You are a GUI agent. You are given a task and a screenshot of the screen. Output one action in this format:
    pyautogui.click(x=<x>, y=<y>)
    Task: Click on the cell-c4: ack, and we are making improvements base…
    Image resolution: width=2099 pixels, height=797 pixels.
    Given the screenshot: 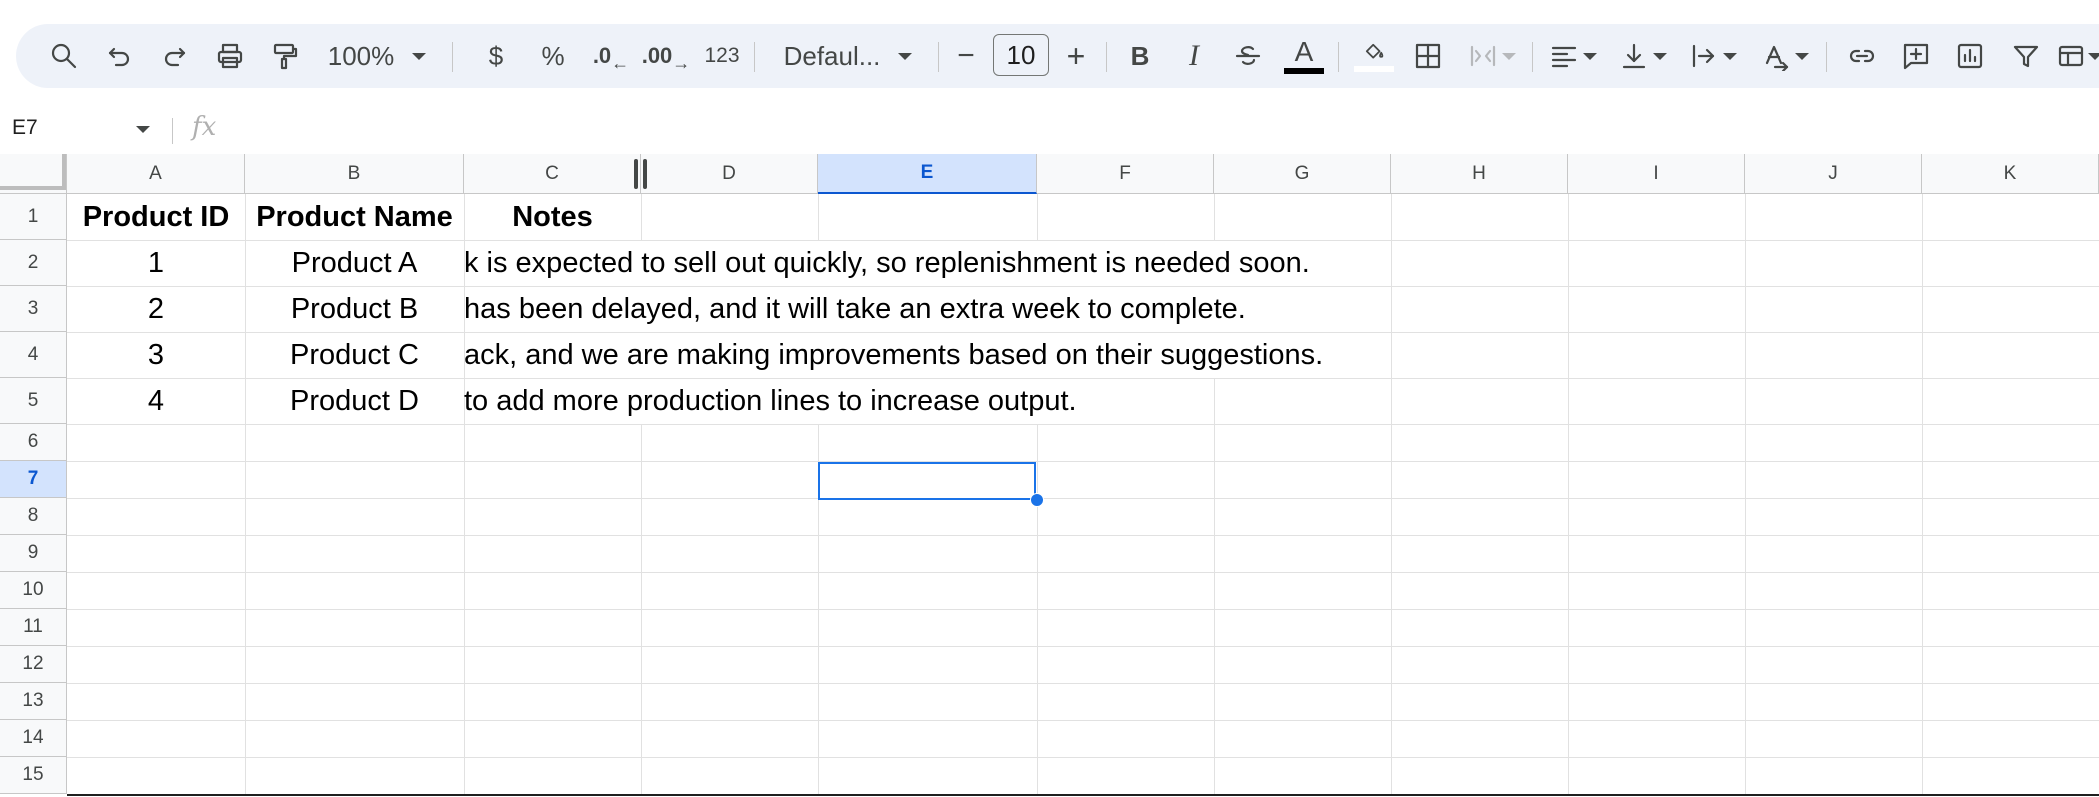 What is the action you would take?
    pyautogui.click(x=924, y=355)
    